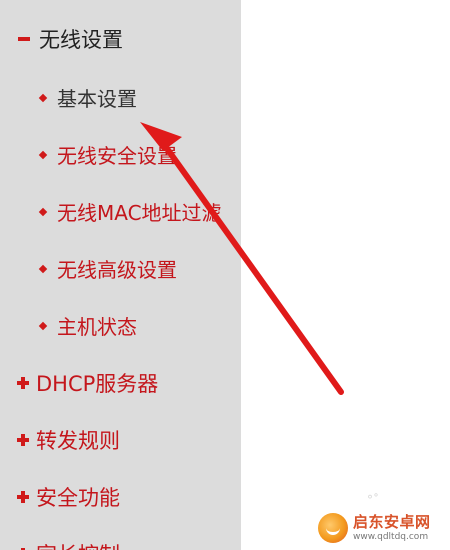 This screenshot has height=550, width=450. Describe the element at coordinates (24, 39) in the screenshot. I see `minus-icon` at that location.